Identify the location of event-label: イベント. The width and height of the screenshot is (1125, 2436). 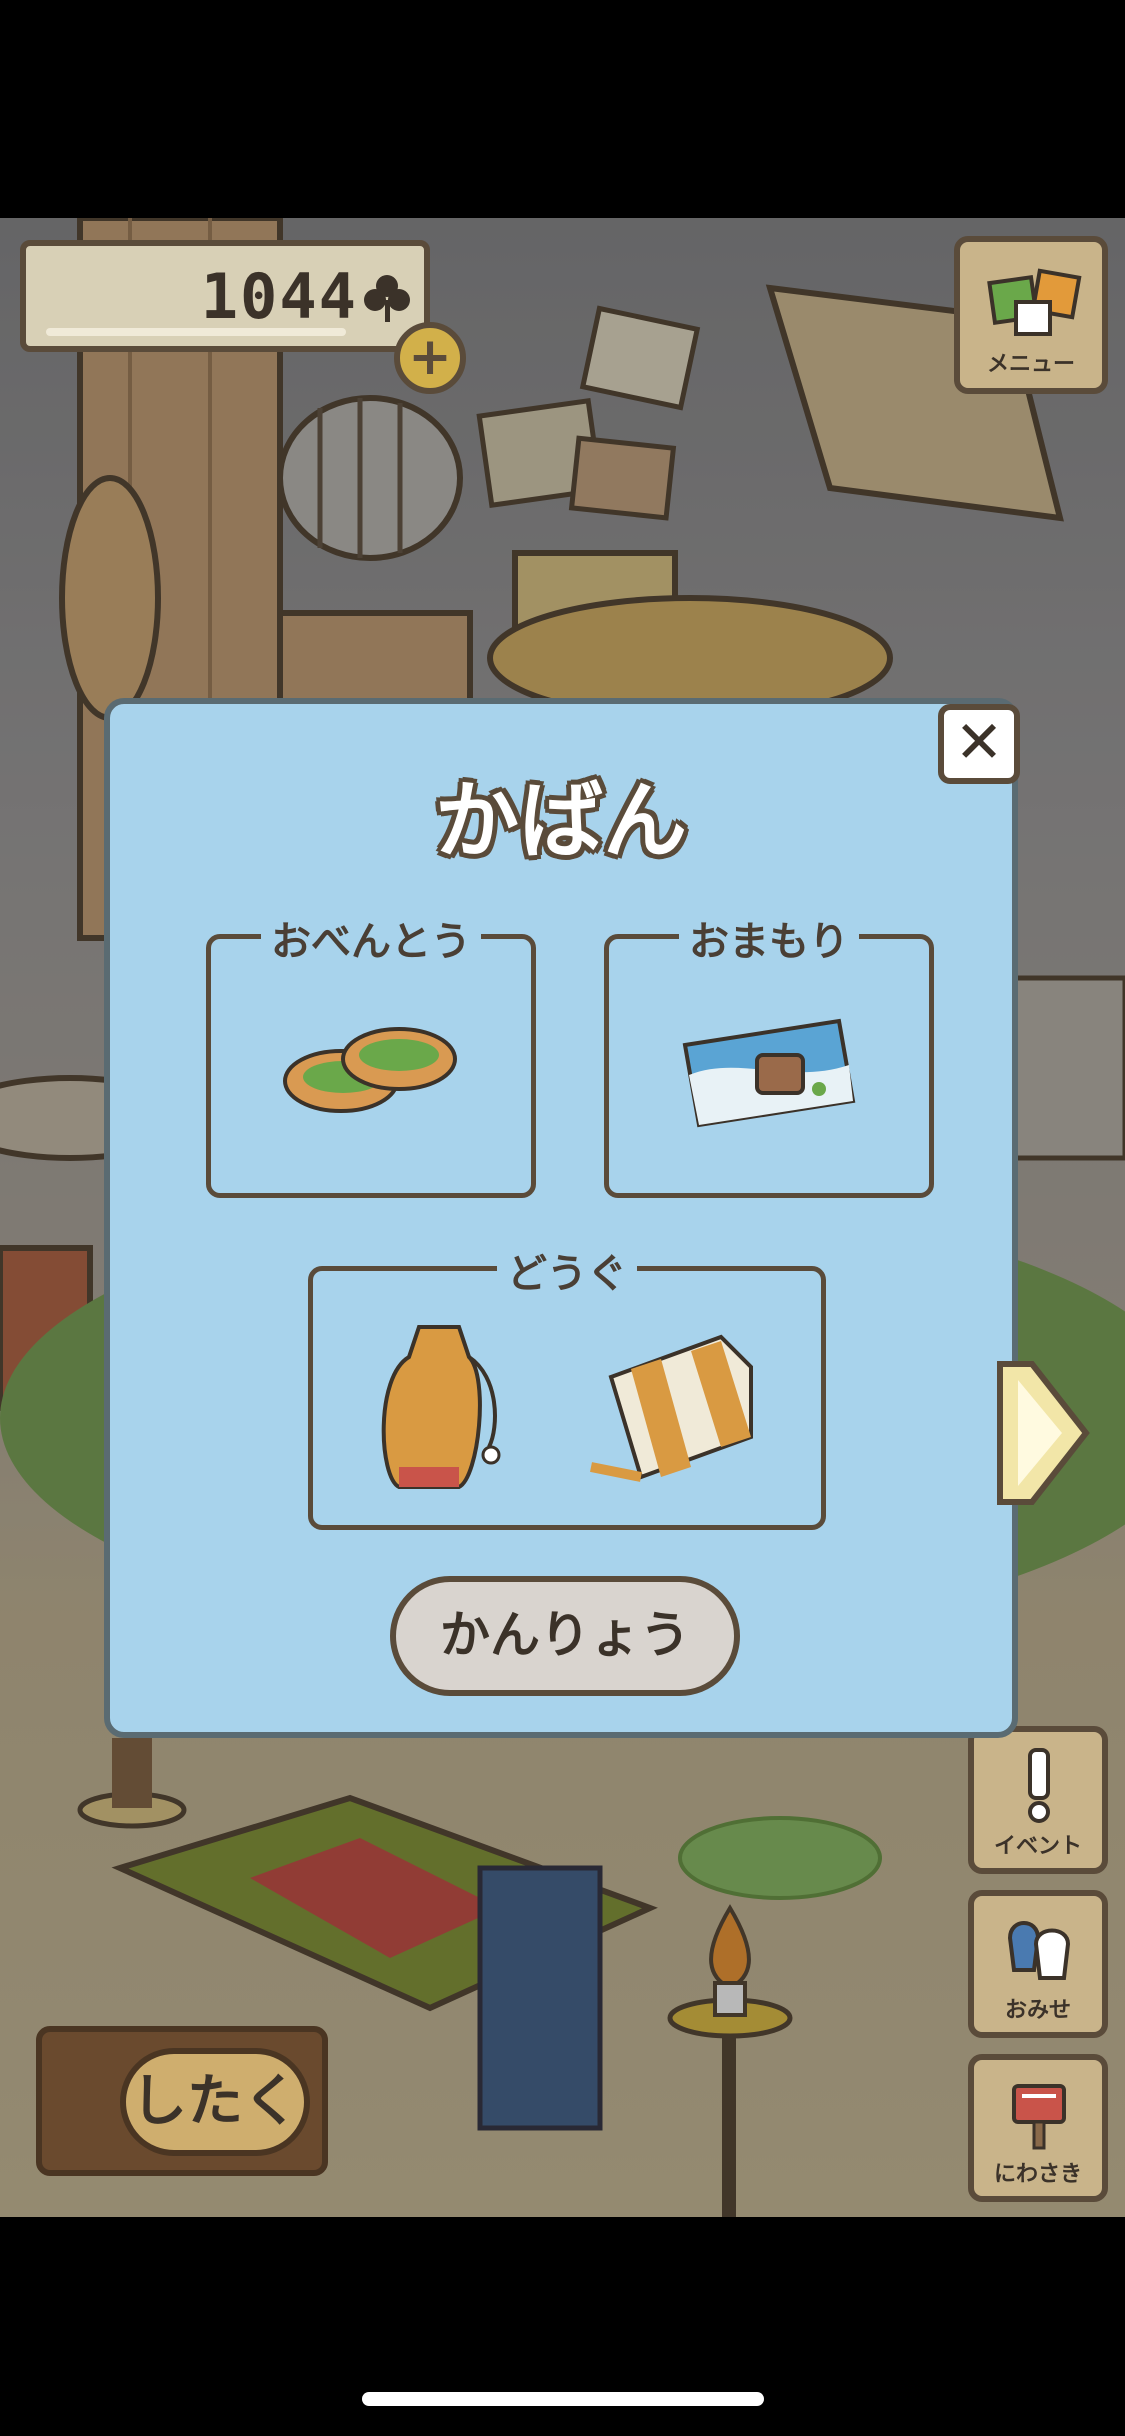
(1037, 1846).